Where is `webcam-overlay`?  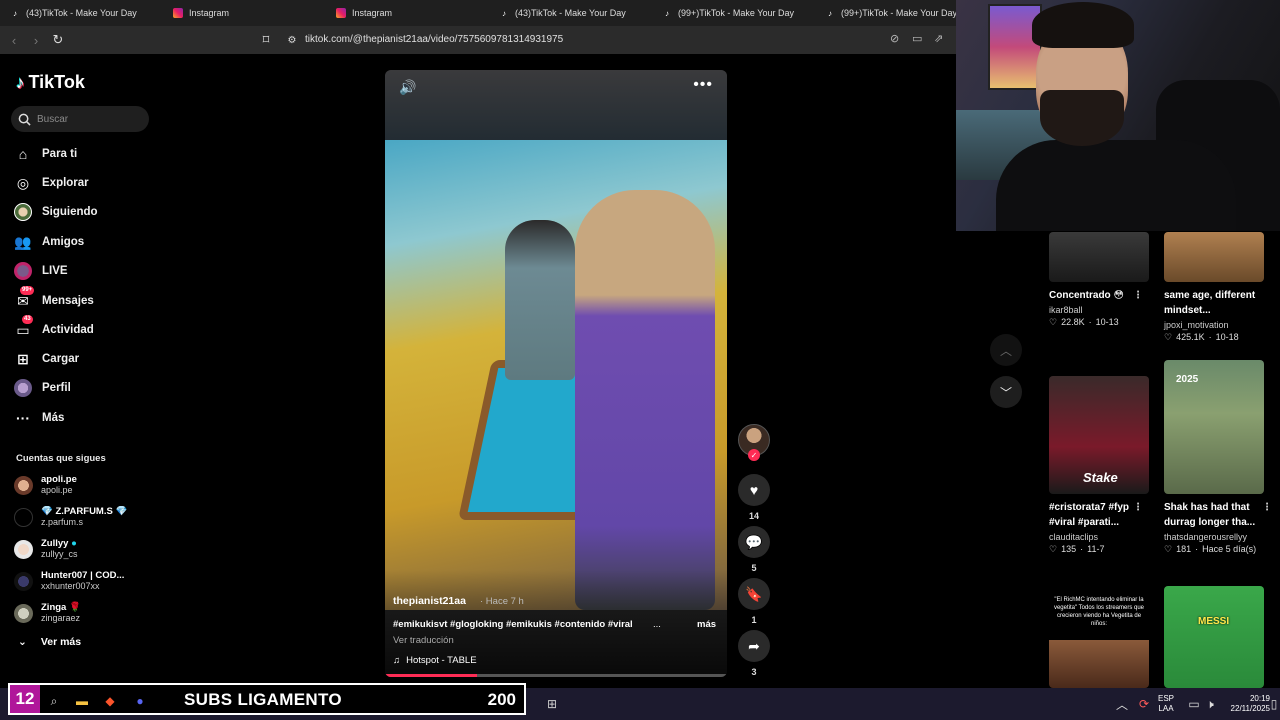
webcam-overlay is located at coordinates (1118, 115).